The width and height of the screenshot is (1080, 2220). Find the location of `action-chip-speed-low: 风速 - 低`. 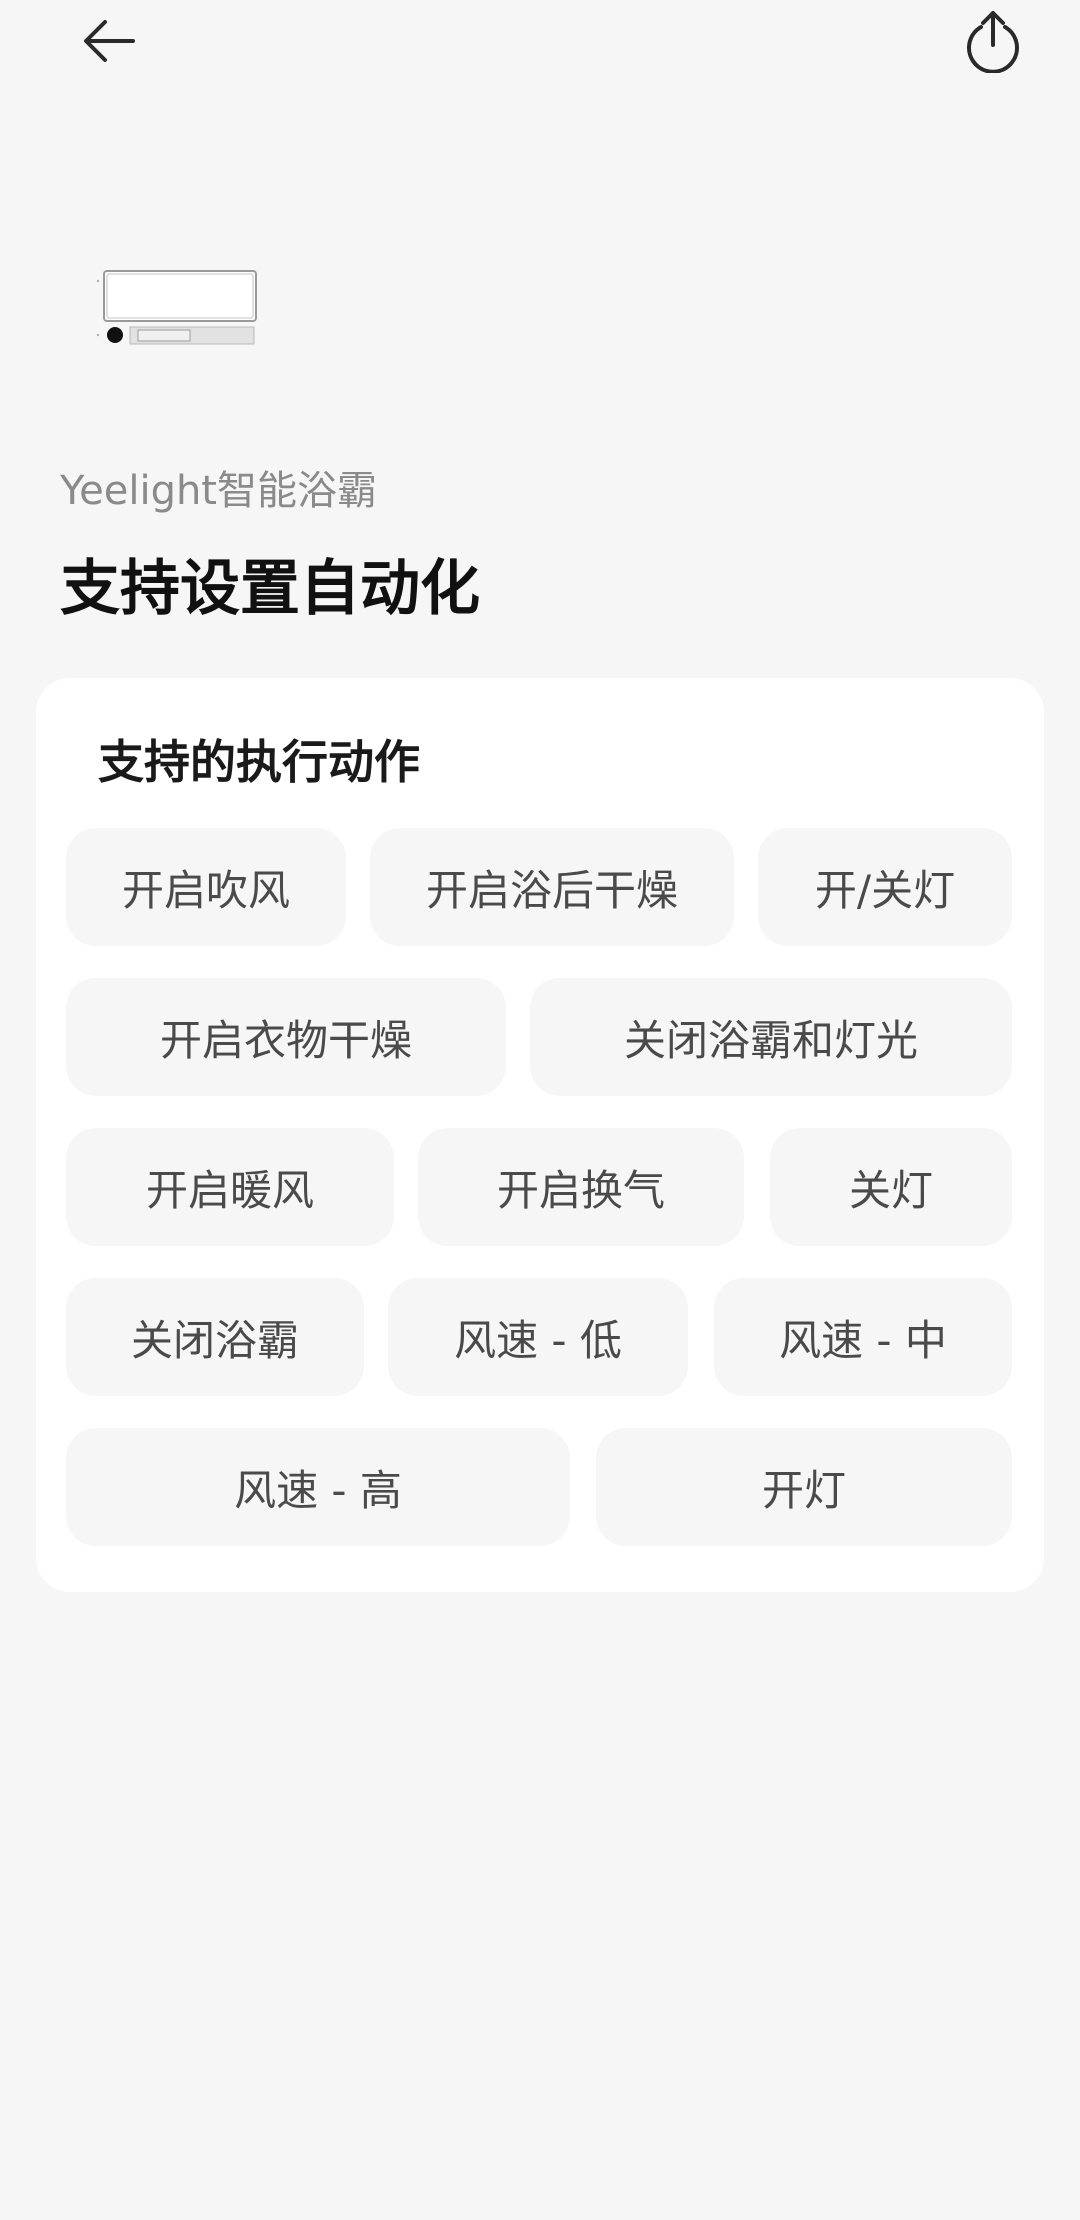

action-chip-speed-low: 风速 - 低 is located at coordinates (538, 1337).